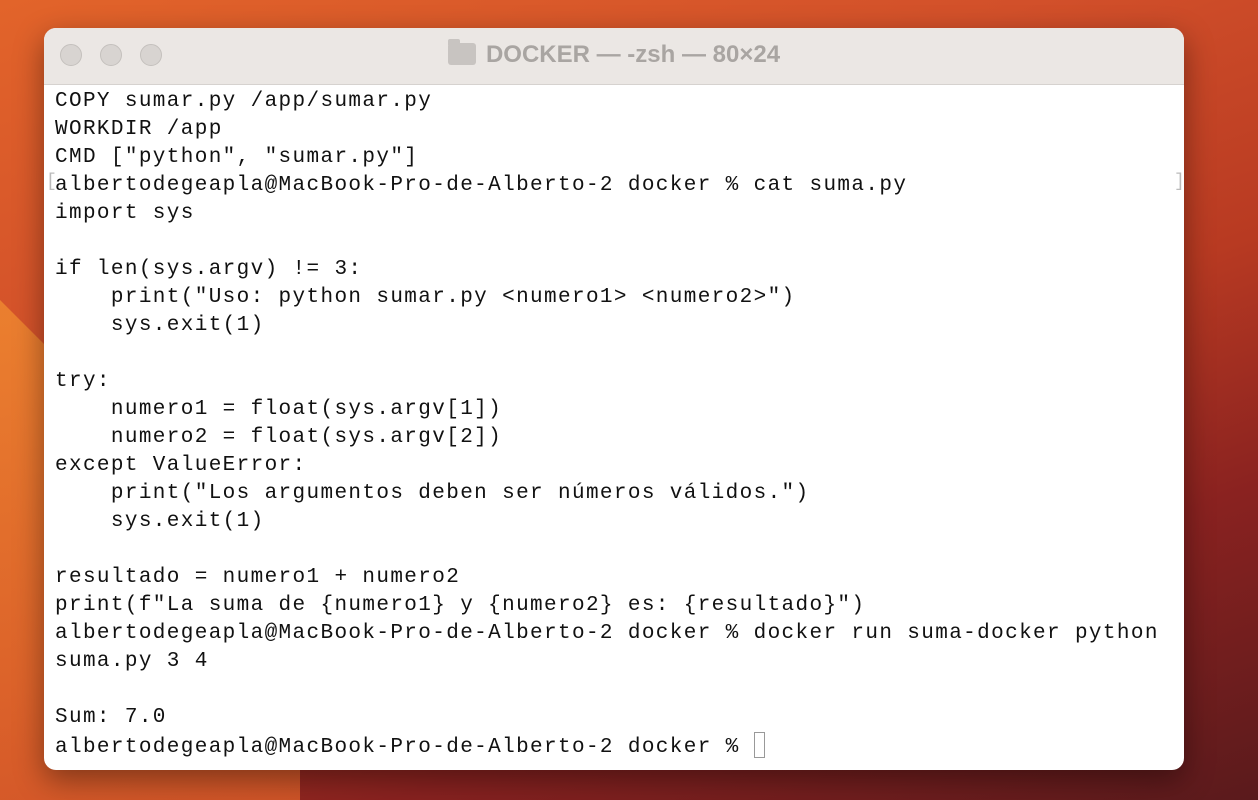  I want to click on folder-icon, so click(461, 52).